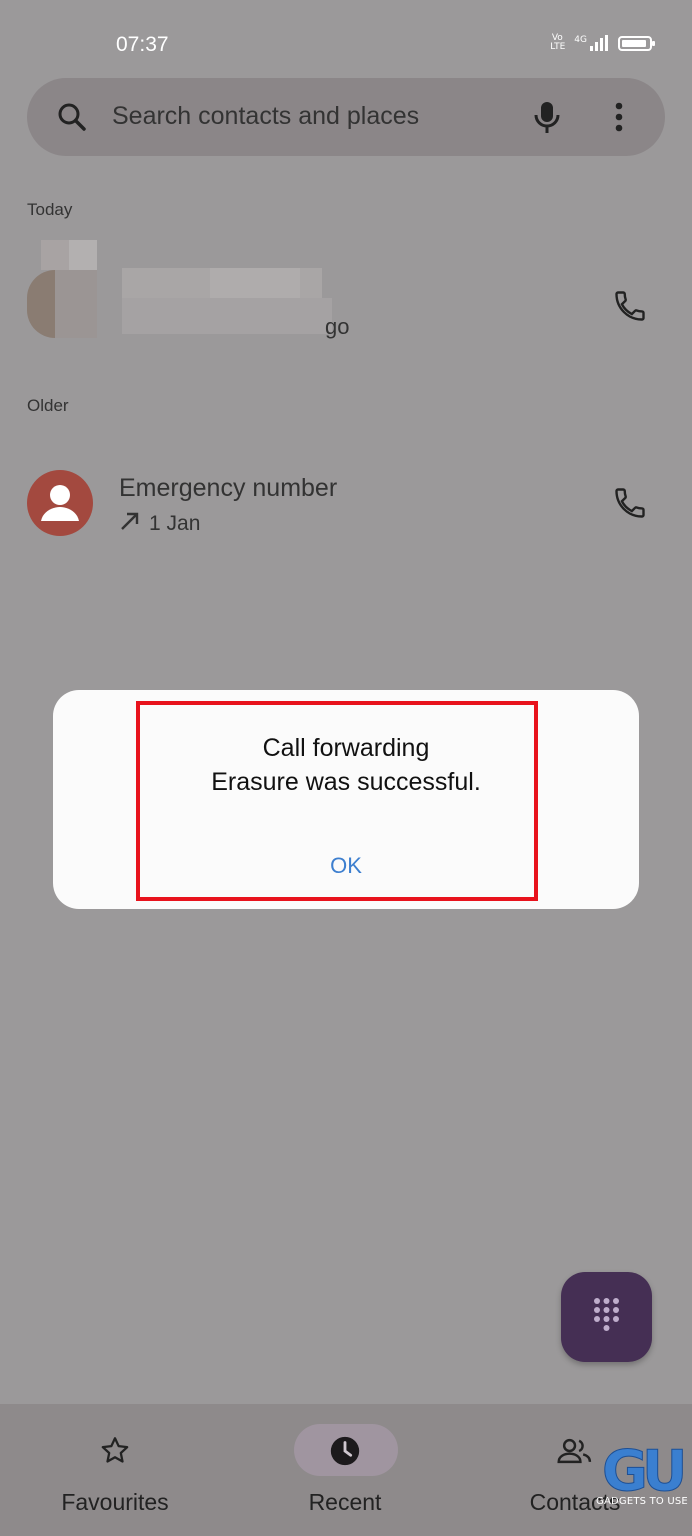  What do you see at coordinates (72, 119) in the screenshot?
I see `search-icon` at bounding box center [72, 119].